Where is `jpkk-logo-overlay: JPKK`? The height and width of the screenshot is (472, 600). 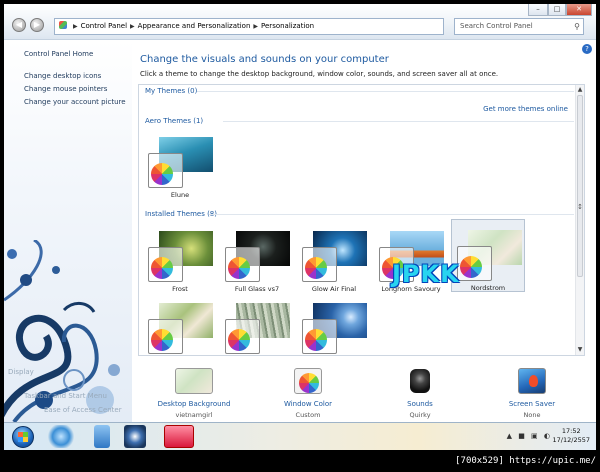
jpkk-logo-overlay: JPKK is located at coordinates (426, 274).